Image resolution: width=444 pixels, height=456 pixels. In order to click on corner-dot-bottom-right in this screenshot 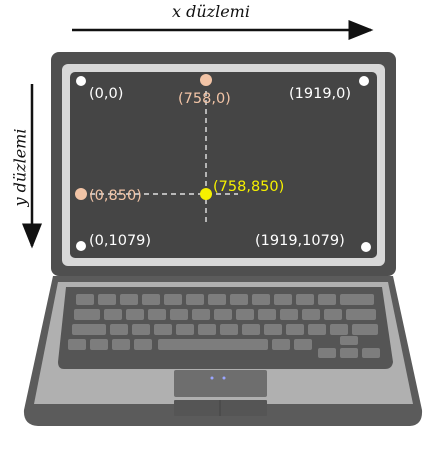, I will do `click(366, 247)`.